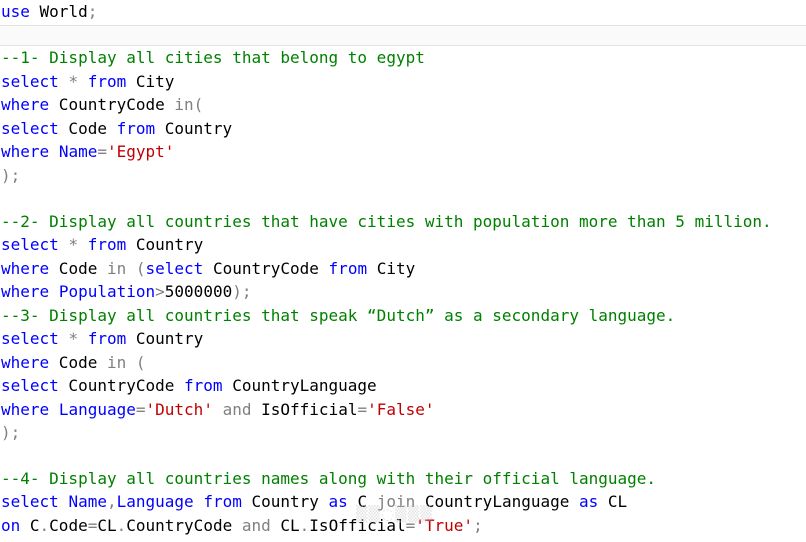 This screenshot has height=542, width=806. I want to click on code-line: where Name='Egypt', so click(87, 151).